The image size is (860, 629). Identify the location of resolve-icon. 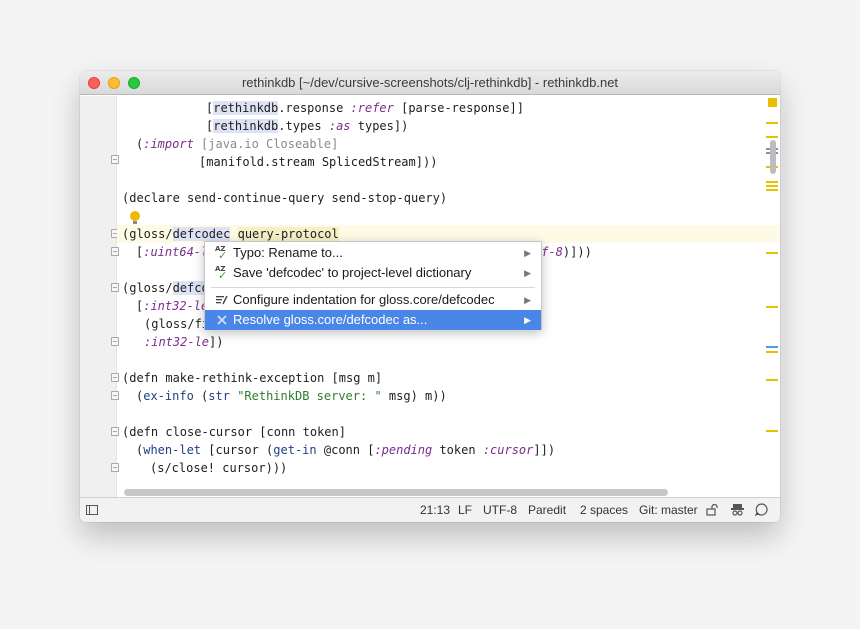
(222, 320).